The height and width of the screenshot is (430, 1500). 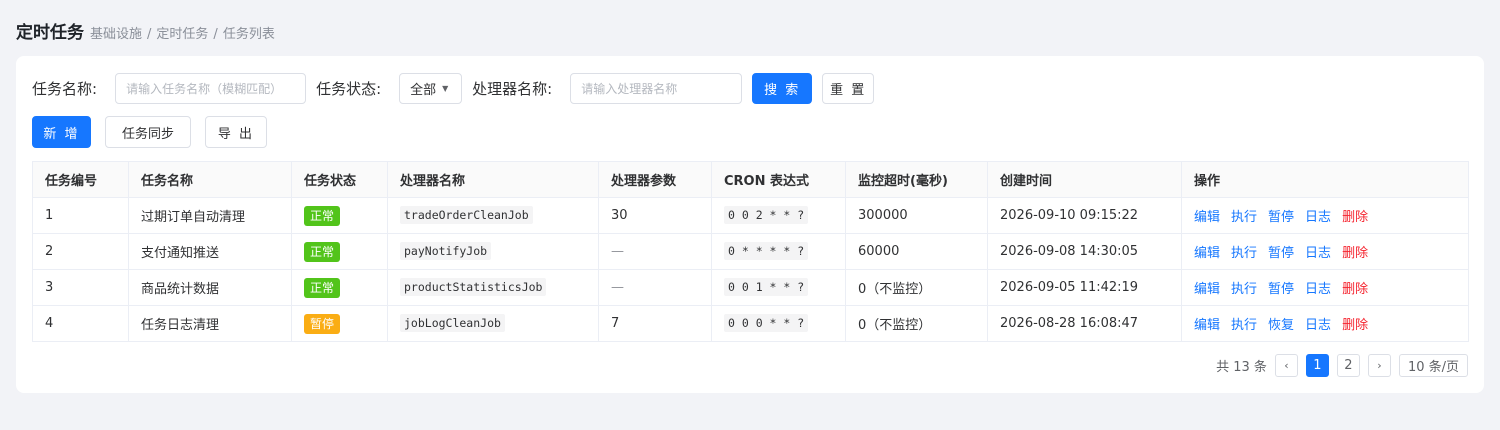 What do you see at coordinates (655, 215) in the screenshot?
I see `handler-param-cell: 30` at bounding box center [655, 215].